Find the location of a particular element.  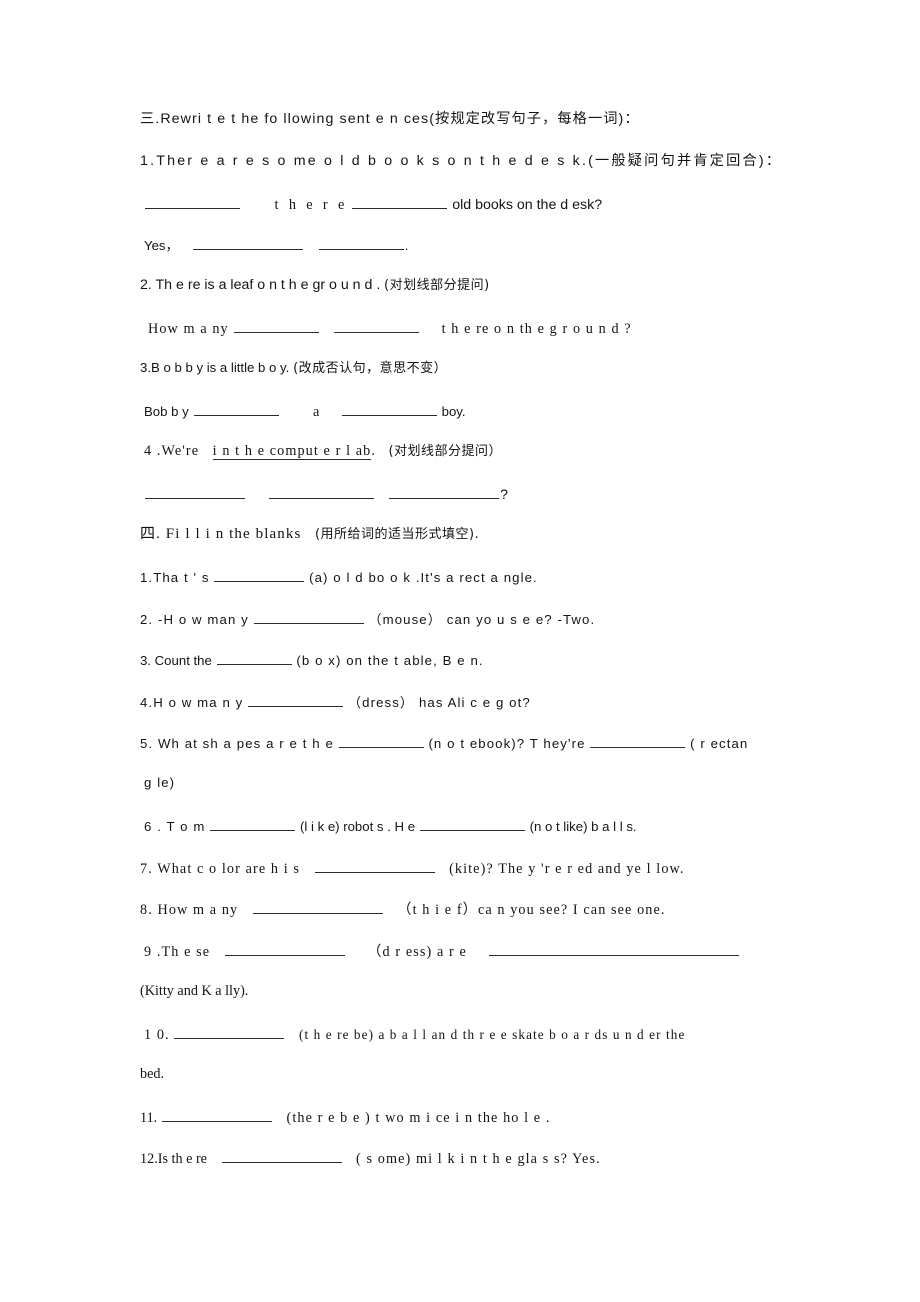

item-4-8-cue: （t h i e f）ca n you see? I can see one. is located at coordinates (531, 910).